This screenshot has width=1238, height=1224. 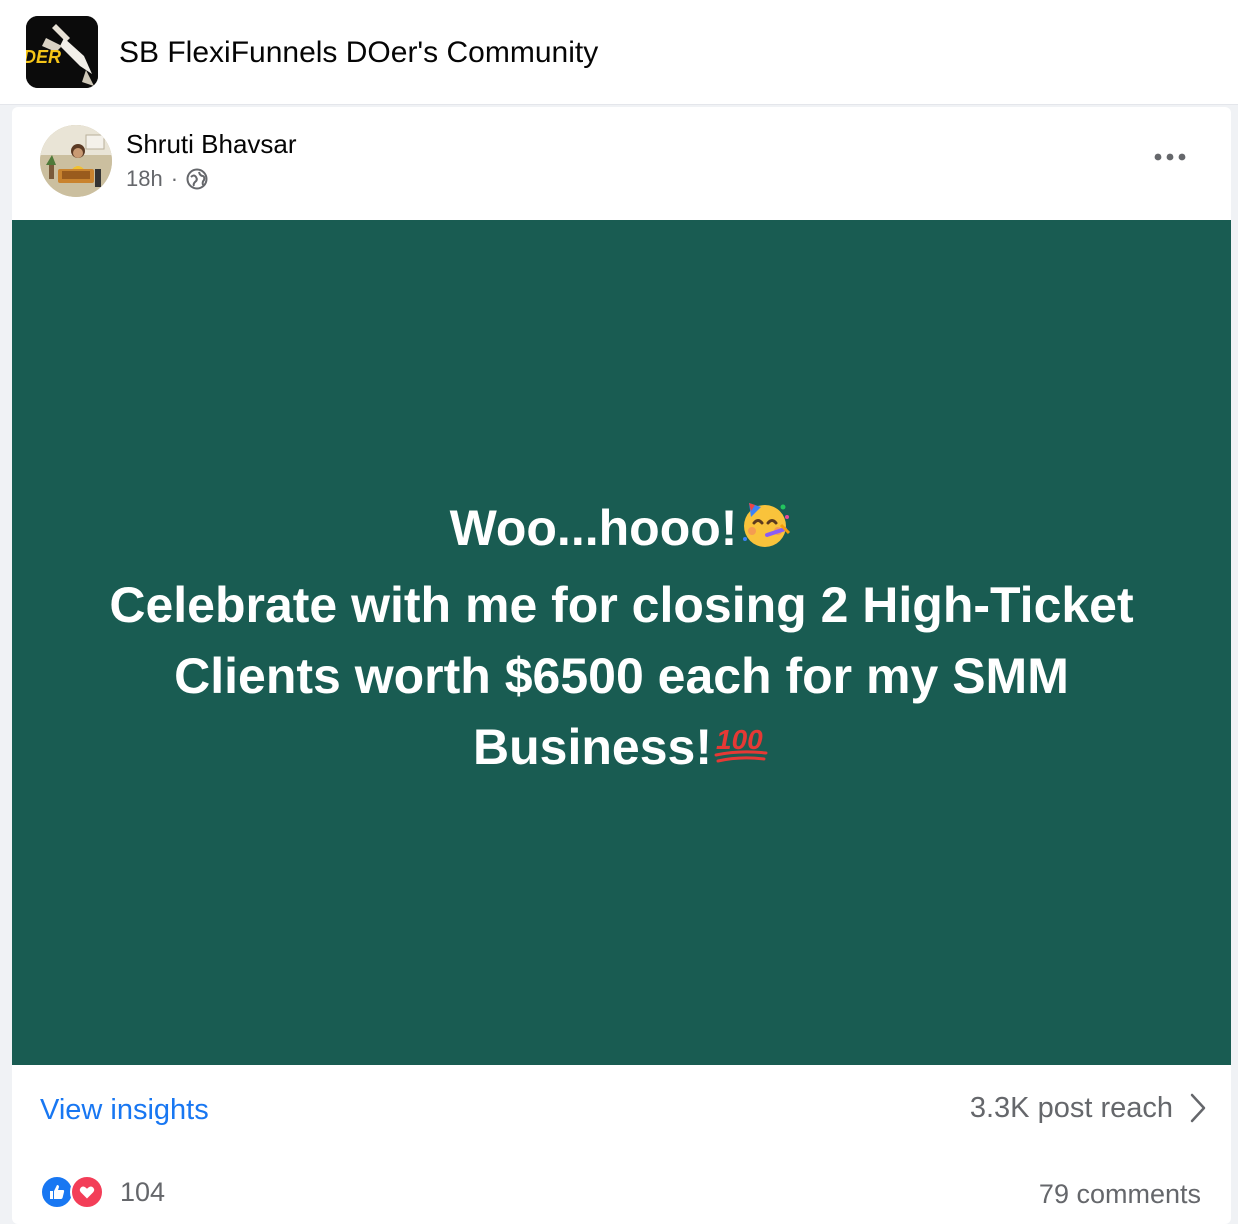 I want to click on reactions-summary: 104, so click(x=102, y=1192).